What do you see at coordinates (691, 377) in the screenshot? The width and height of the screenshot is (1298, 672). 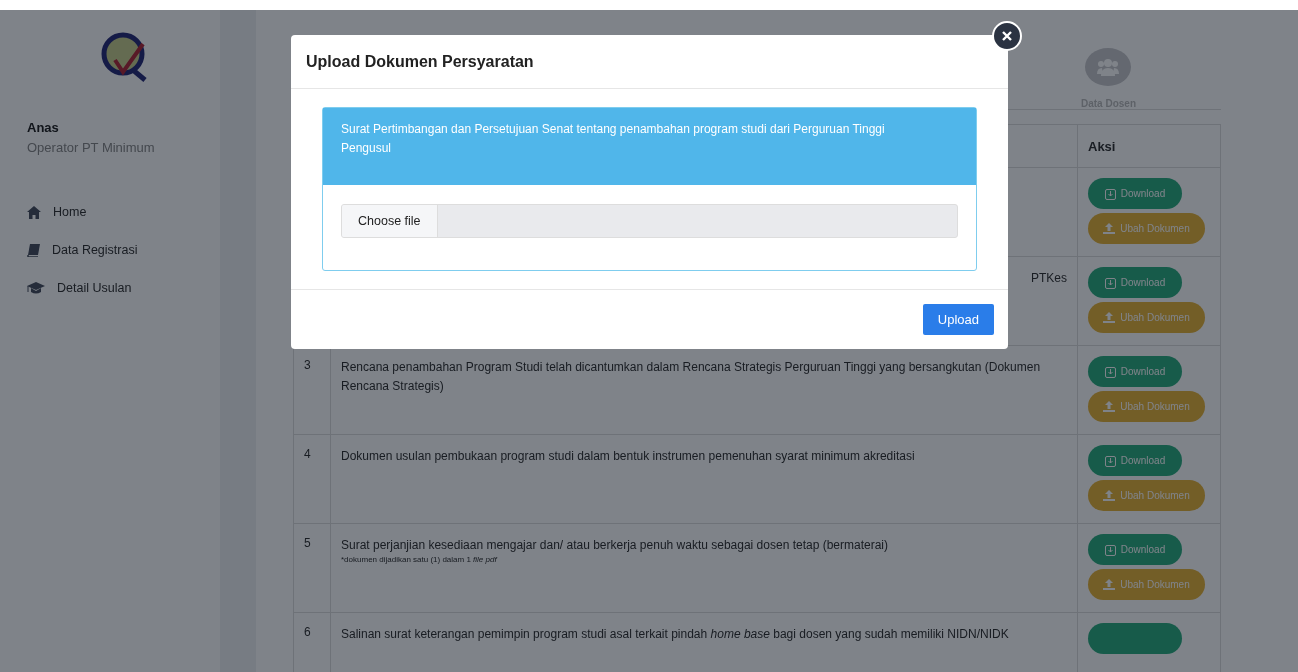 I see `document-name: Rencana penambahan Program Studi telah dicantumkan dalam Rencana Strategis Perguruan Tinggi yang bersangkutan (Dokumen Rencana Strategis)` at bounding box center [691, 377].